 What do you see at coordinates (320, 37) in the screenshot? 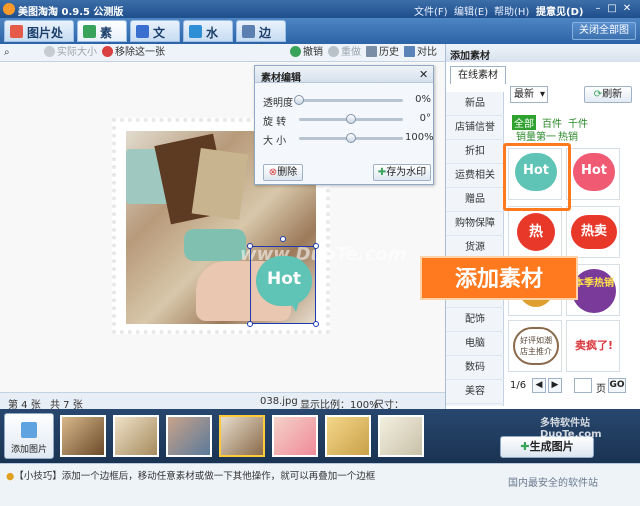
I see `tab-bar: 图片处理 素材 文字 水印 边框` at bounding box center [320, 37].